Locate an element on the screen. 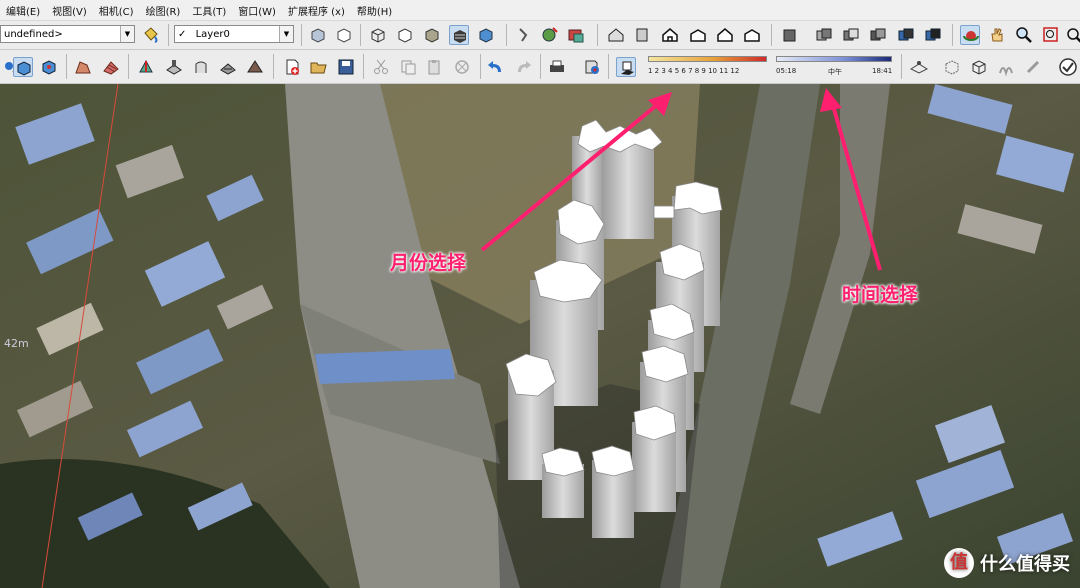  back-edges-button is located at coordinates (344, 35).